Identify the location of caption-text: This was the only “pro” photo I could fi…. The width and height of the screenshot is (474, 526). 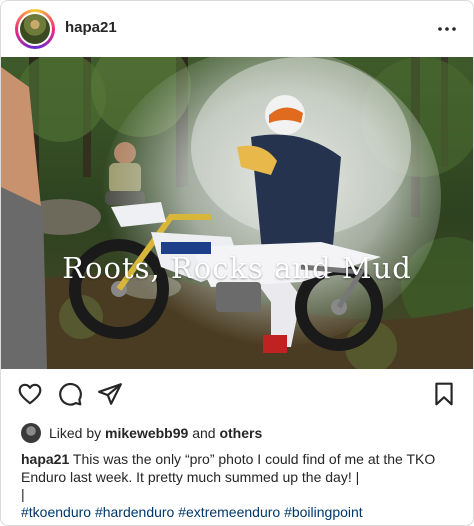
(228, 468).